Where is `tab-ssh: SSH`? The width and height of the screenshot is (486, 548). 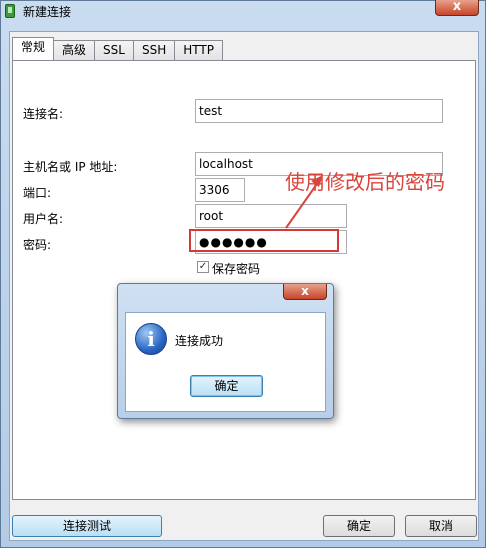
tab-ssh: SSH is located at coordinates (154, 50).